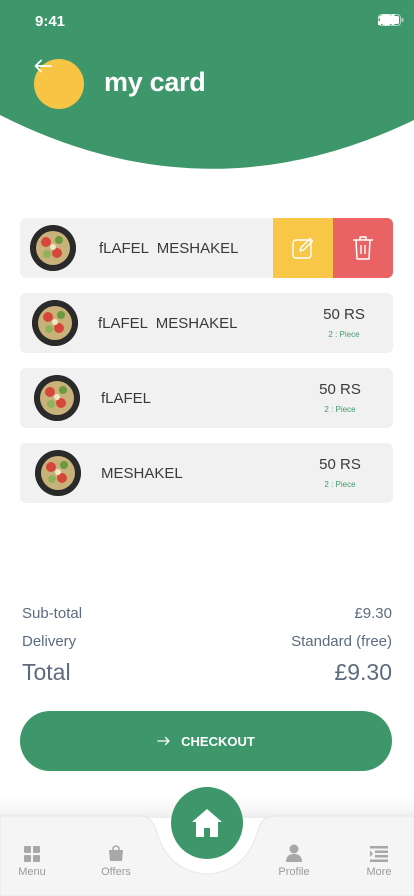 The height and width of the screenshot is (896, 414). I want to click on tab-more-label: More, so click(379, 872).